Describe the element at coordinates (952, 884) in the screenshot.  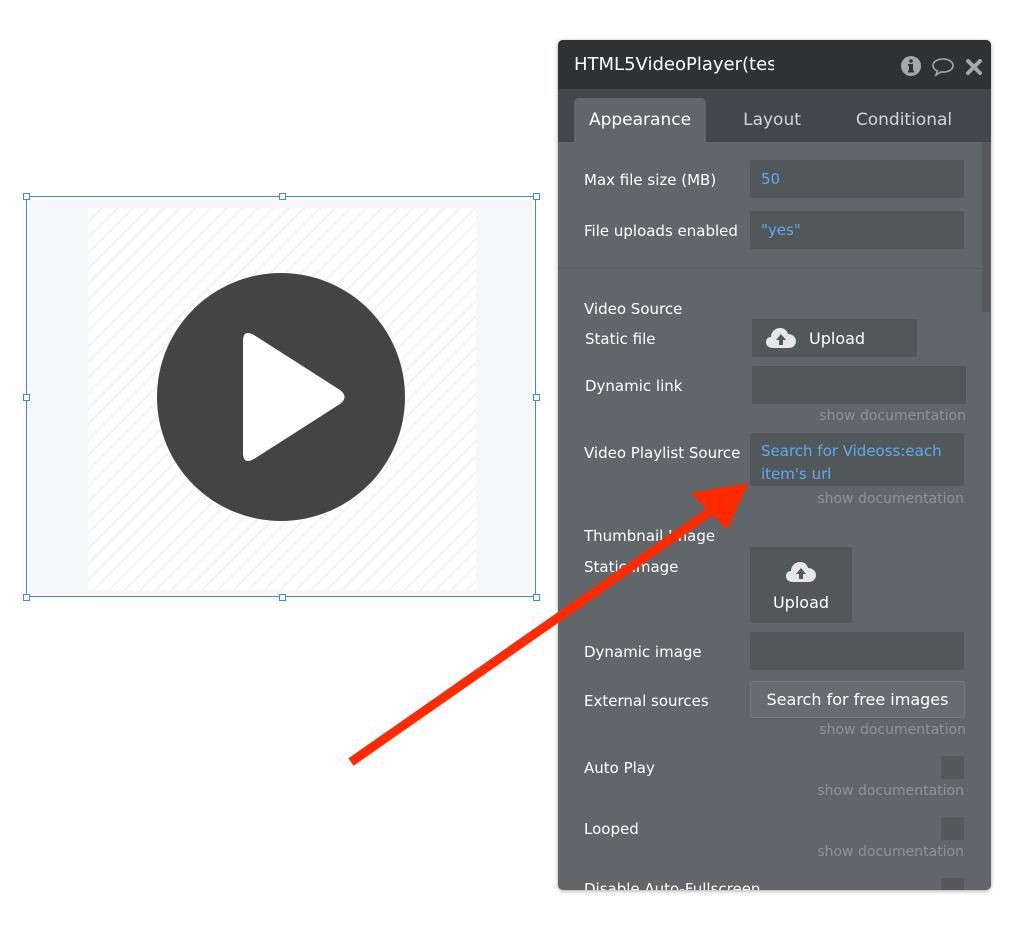
I see `disable-auto-fullscreen-checkbox` at that location.